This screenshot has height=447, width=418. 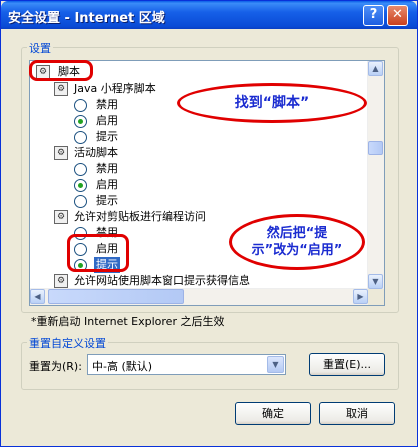 I want to click on highlight-clipboard-options, so click(x=98, y=253).